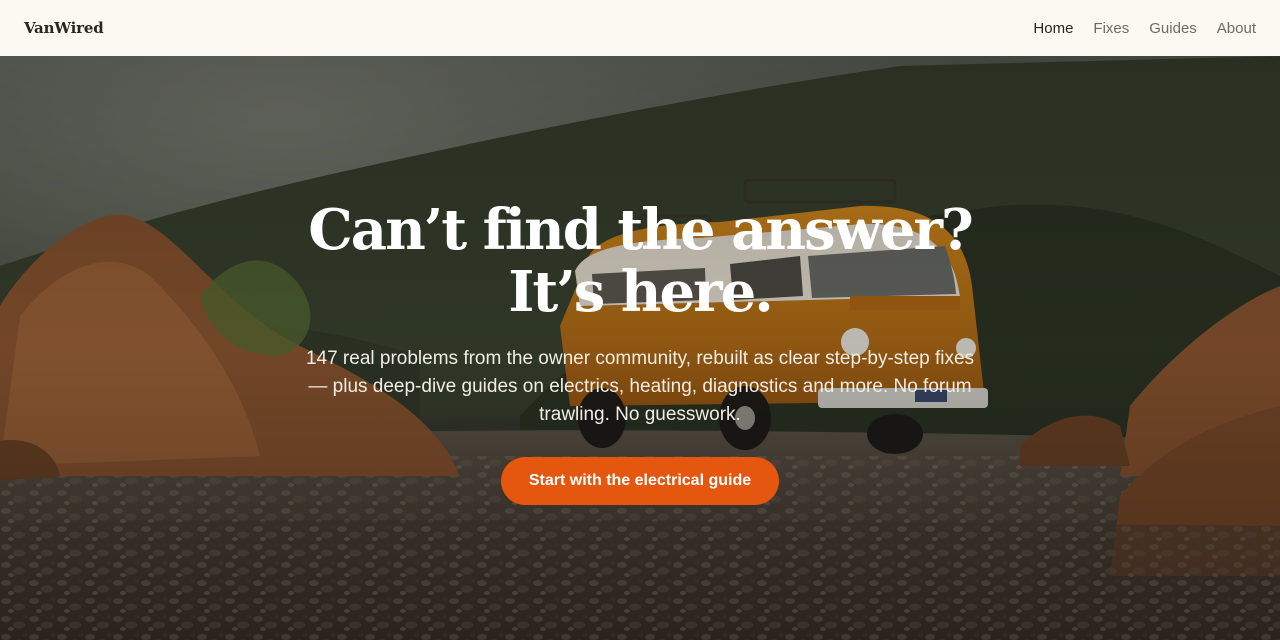 The width and height of the screenshot is (1280, 640). What do you see at coordinates (640, 28) in the screenshot?
I see `site-header: VanWired Home Fixes Guides About` at bounding box center [640, 28].